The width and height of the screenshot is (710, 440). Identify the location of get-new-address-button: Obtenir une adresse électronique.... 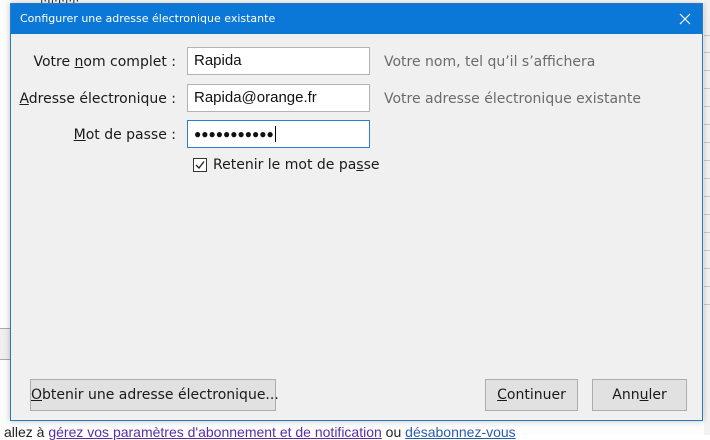
(154, 395).